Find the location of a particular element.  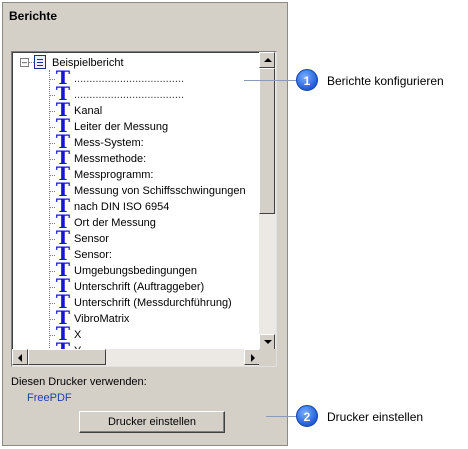

tree-item-label: Unterschrift (Messdurchführung) is located at coordinates (153, 303).